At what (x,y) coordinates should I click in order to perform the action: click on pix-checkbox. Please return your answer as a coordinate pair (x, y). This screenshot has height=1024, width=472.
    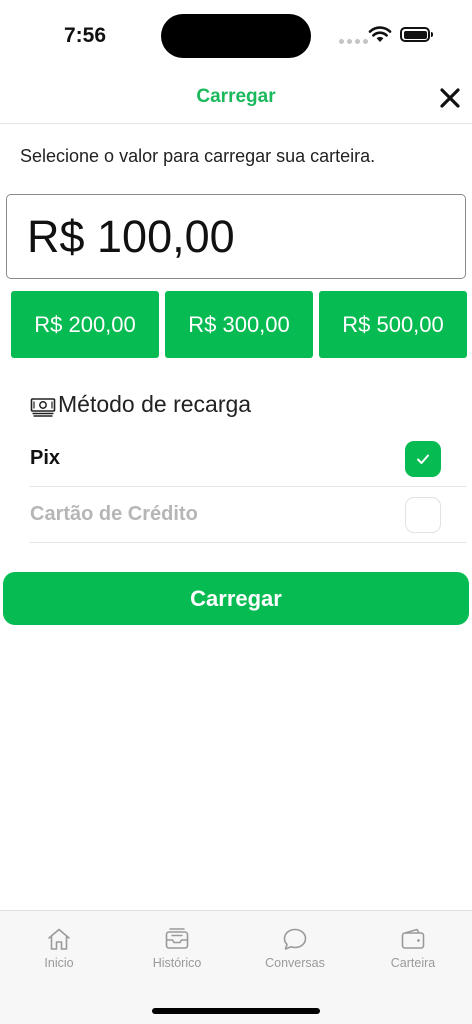
    Looking at the image, I should click on (423, 458).